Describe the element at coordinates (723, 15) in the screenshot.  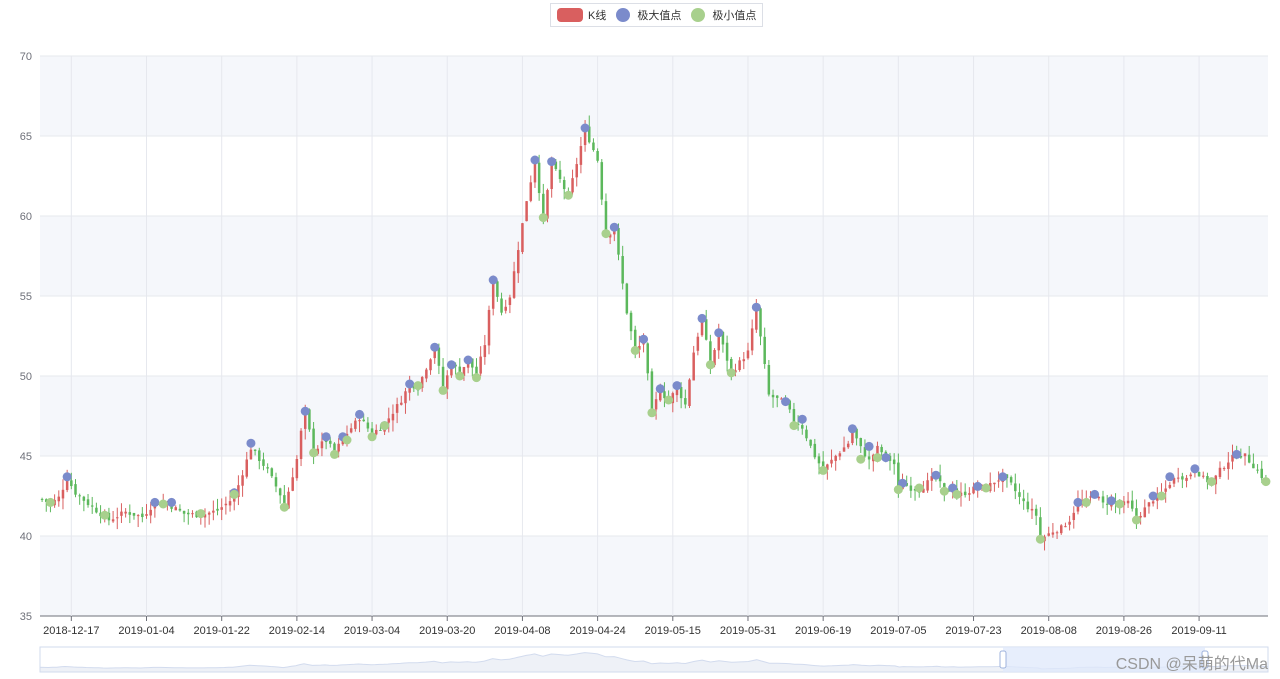
I see `legend-item-min: 极小值点` at that location.